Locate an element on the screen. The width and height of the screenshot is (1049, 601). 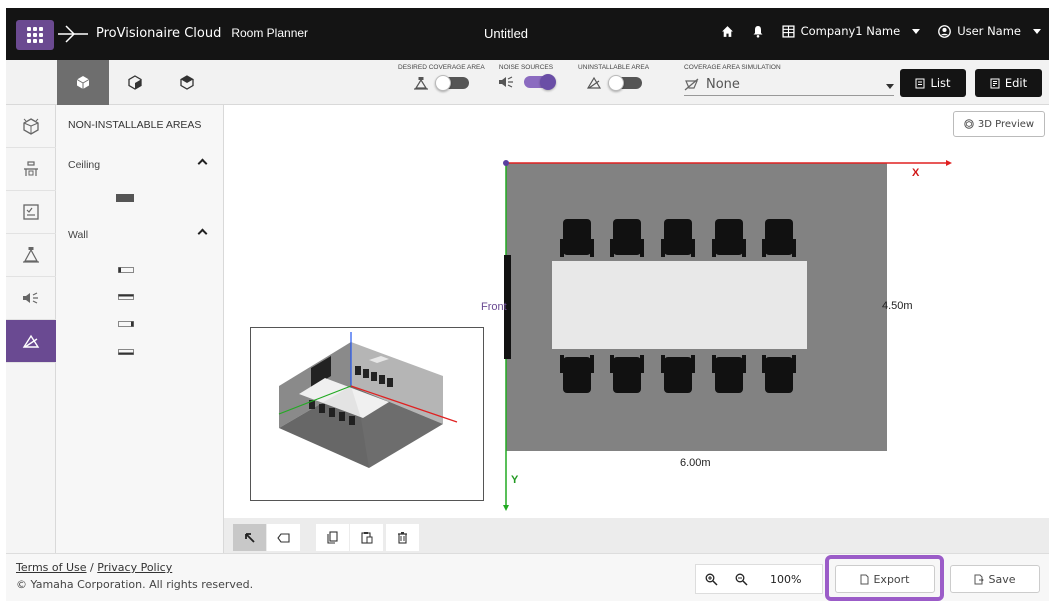
lasso-select-icon is located at coordinates (283, 537).